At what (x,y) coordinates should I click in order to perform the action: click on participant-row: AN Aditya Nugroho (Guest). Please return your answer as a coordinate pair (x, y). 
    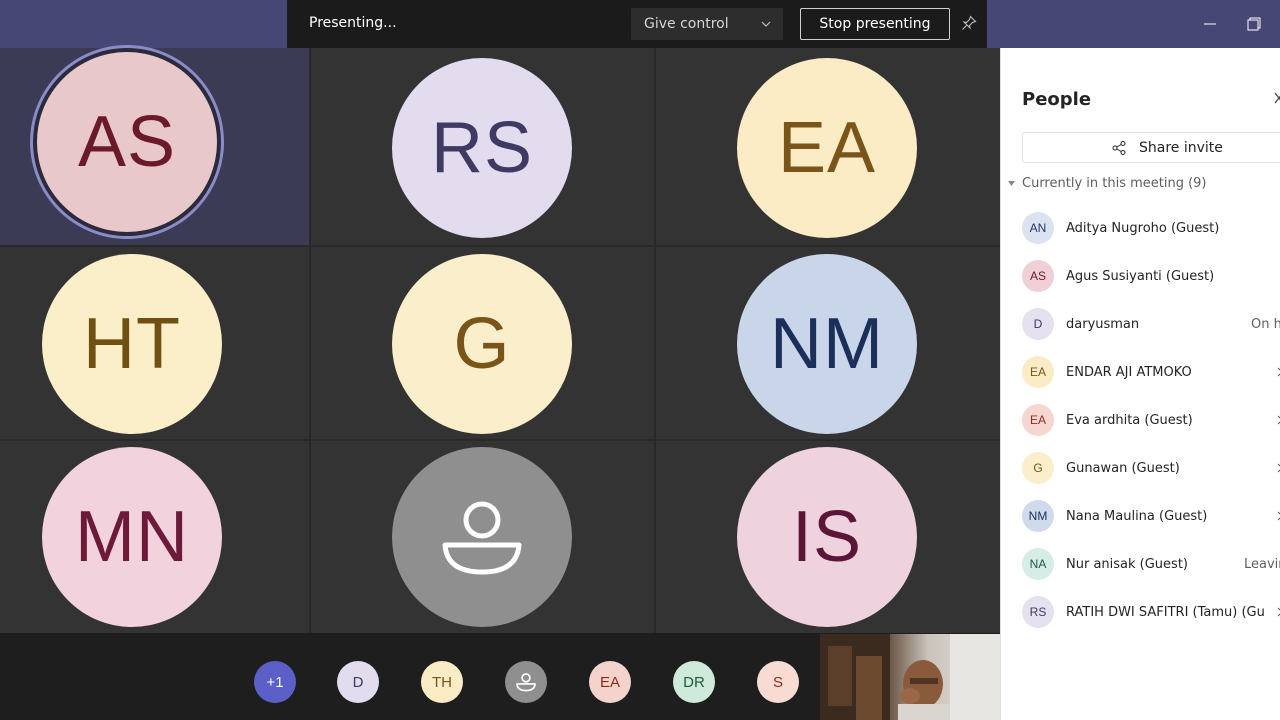
    Looking at the image, I should click on (1140, 228).